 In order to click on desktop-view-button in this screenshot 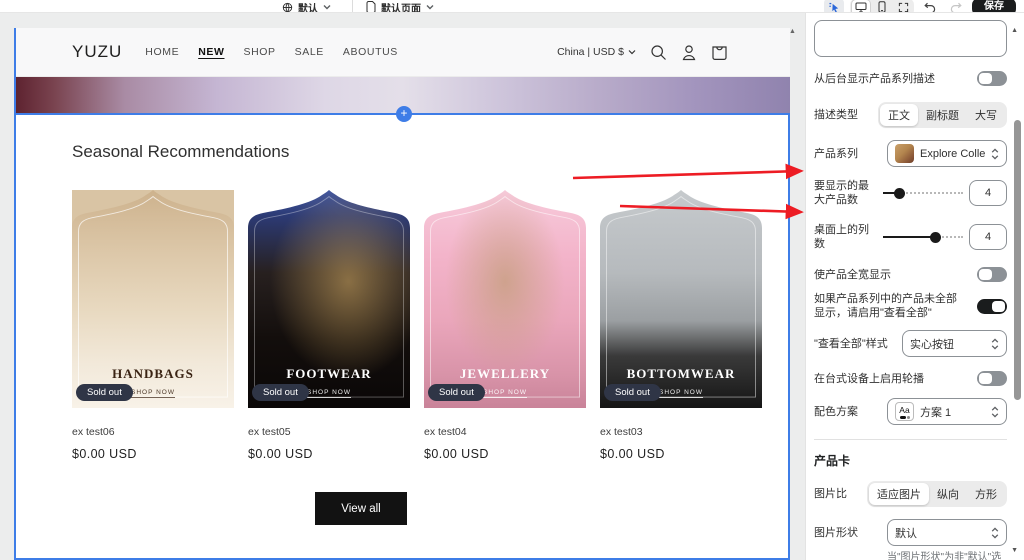, I will do `click(861, 6)`.